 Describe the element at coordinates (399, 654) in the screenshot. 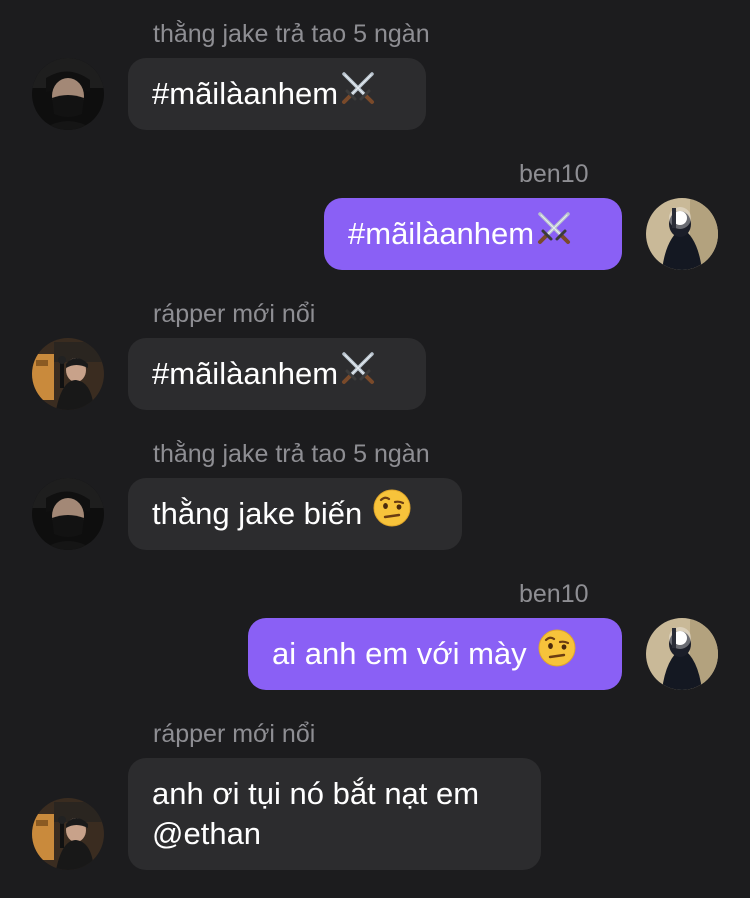

I see `message-text: ai anh em với mày` at that location.